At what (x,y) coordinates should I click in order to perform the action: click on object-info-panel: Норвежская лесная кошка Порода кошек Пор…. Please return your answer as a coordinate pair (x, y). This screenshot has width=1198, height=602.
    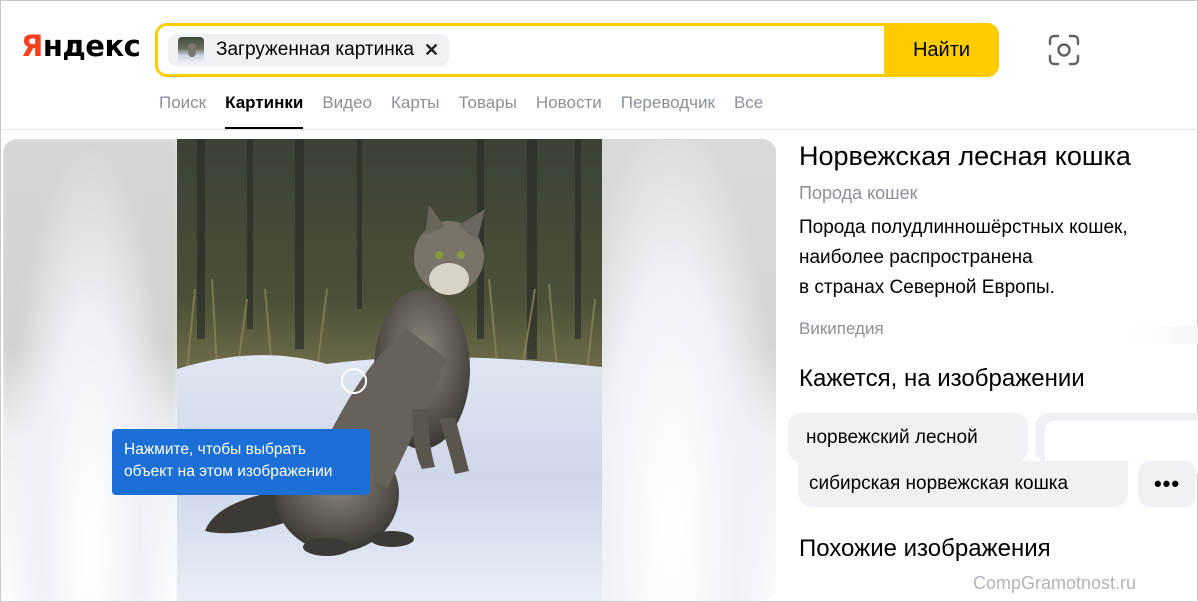
    Looking at the image, I should click on (996, 239).